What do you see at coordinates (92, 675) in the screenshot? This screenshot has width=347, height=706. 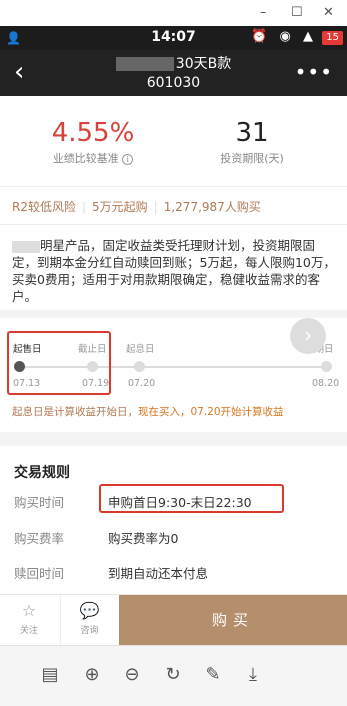 I see `zoom-in-icon: ⊕` at bounding box center [92, 675].